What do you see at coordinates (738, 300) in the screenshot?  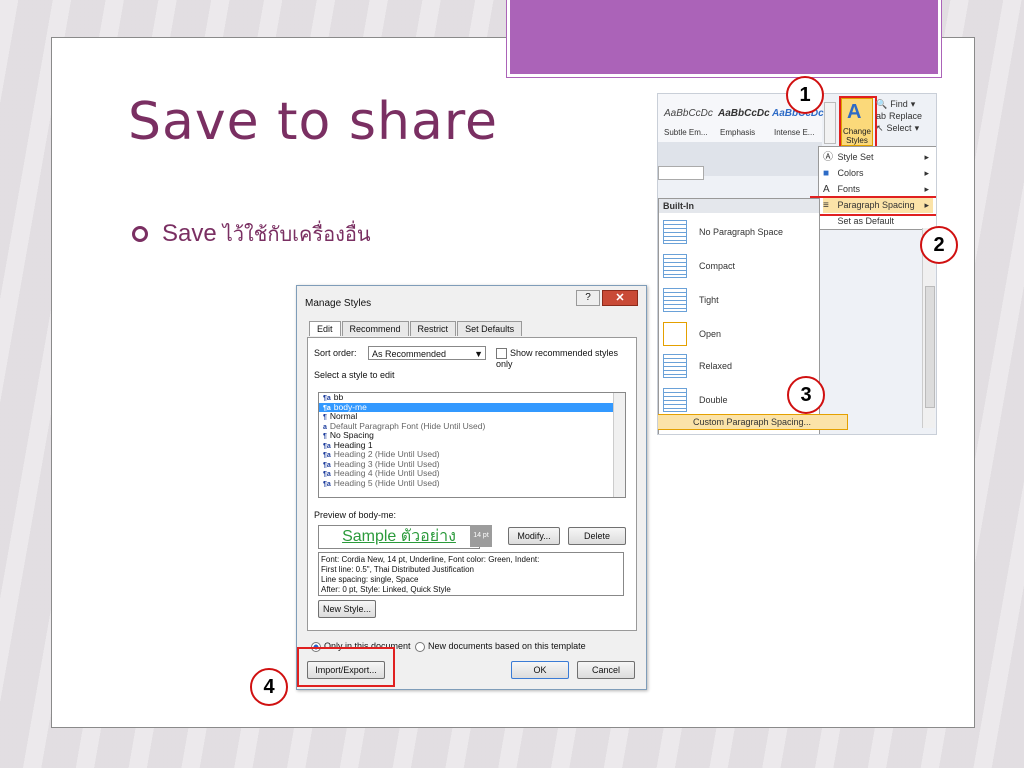 I see `spacing-option: Tight` at bounding box center [738, 300].